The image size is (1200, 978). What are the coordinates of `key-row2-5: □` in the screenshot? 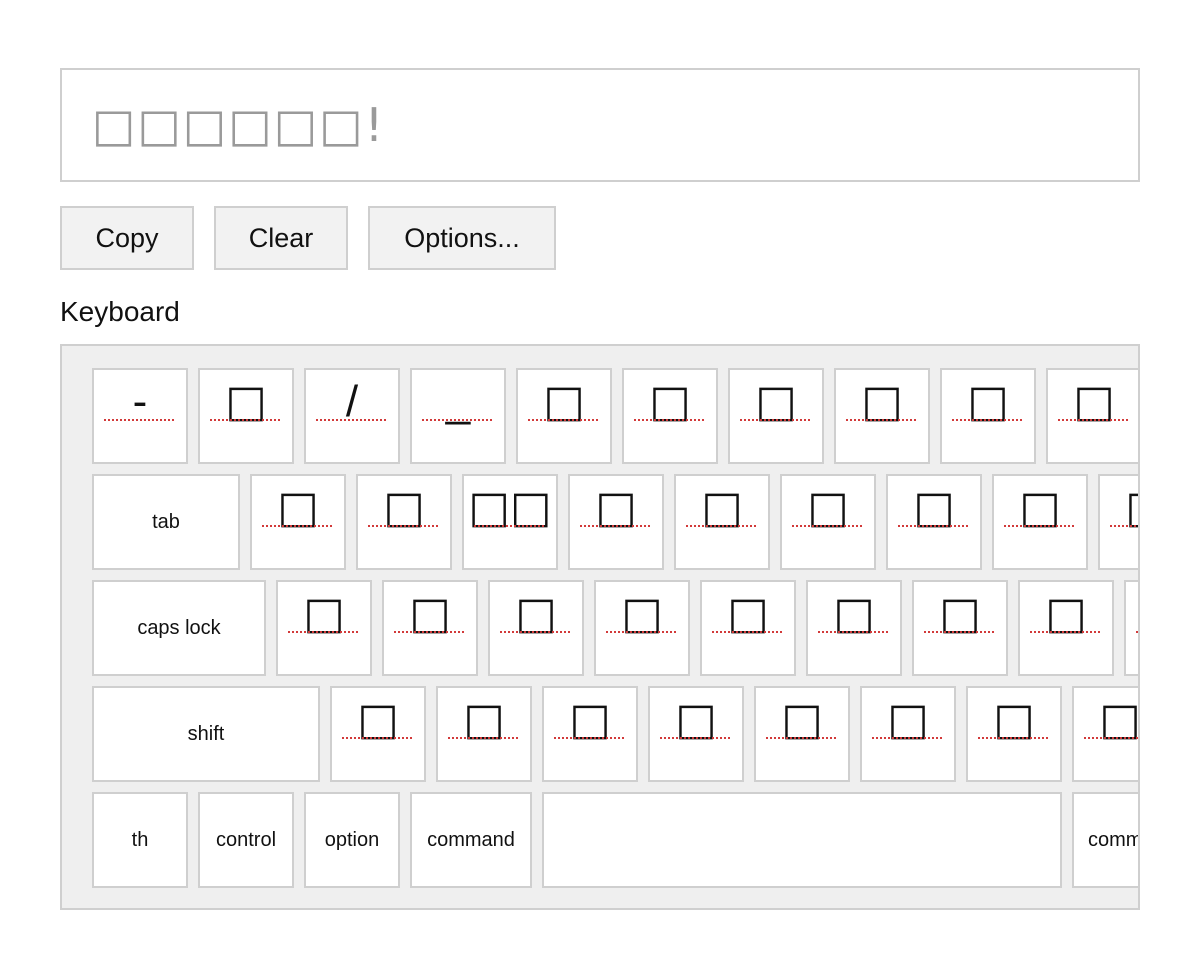 It's located at (722, 522).